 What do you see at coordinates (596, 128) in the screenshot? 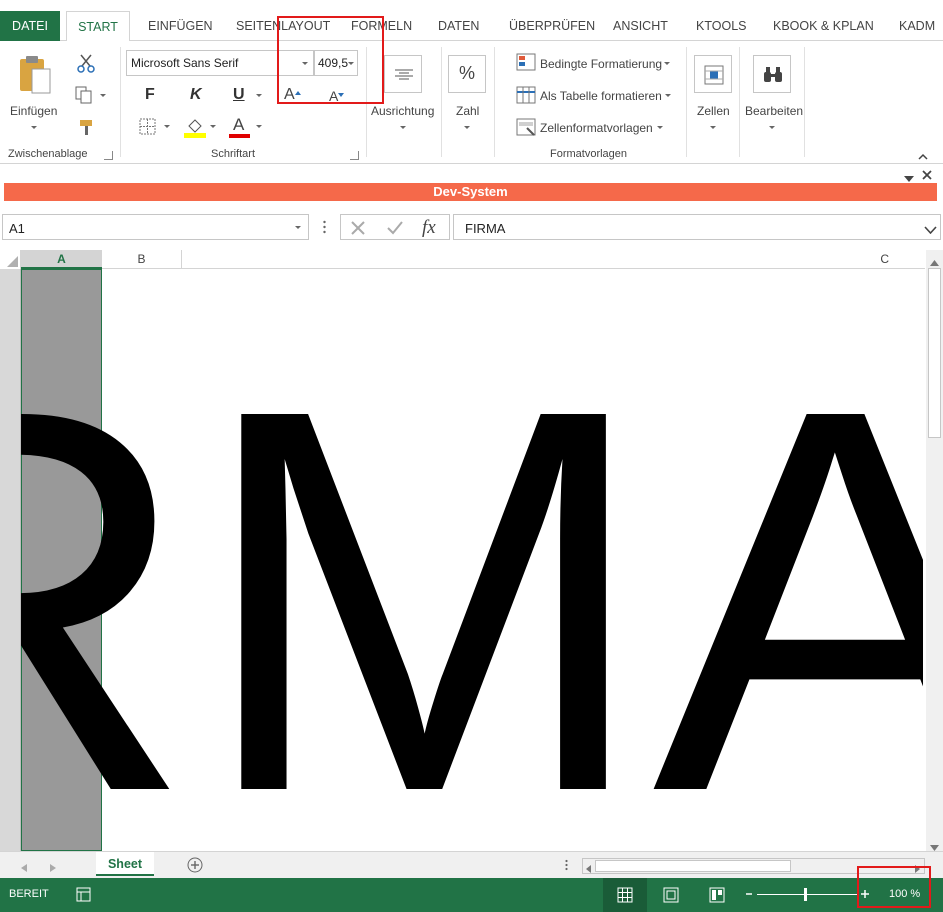
I see `cell-styles-button: Zellenformatvorlagen` at bounding box center [596, 128].